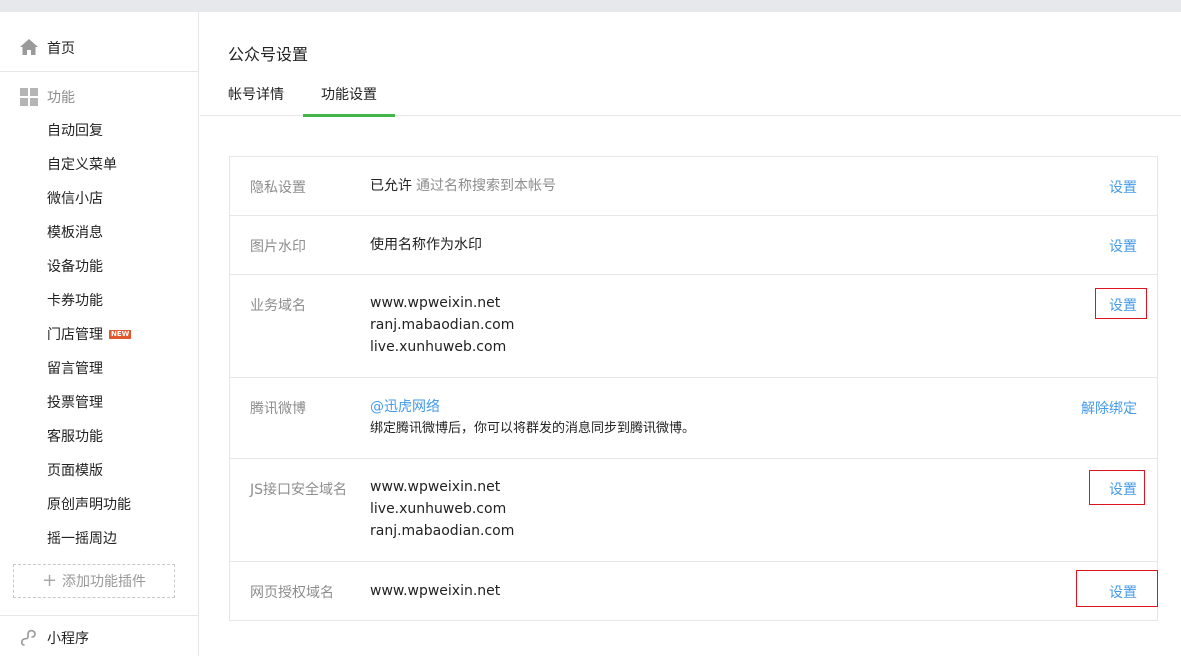 The image size is (1181, 656). What do you see at coordinates (82, 538) in the screenshot?
I see `sidebar-item-shake-nearby: 摇一摇周边` at bounding box center [82, 538].